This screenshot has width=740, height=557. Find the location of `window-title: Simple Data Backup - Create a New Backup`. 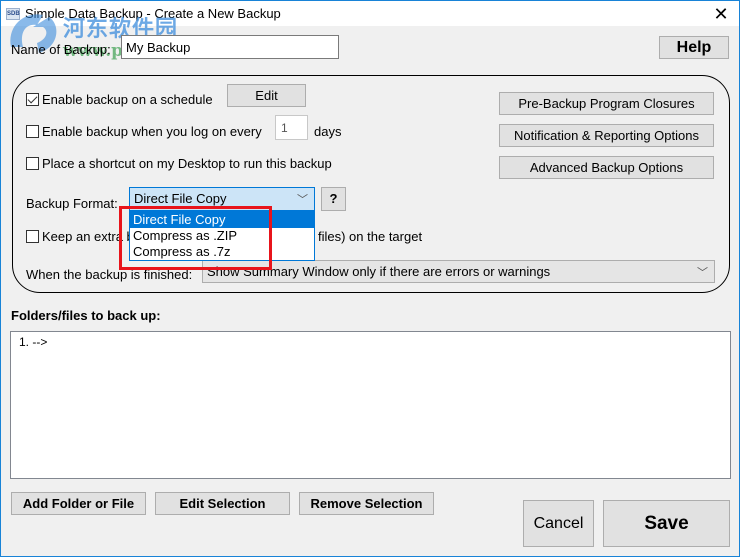

window-title: Simple Data Backup - Create a New Backup is located at coordinates (153, 13).